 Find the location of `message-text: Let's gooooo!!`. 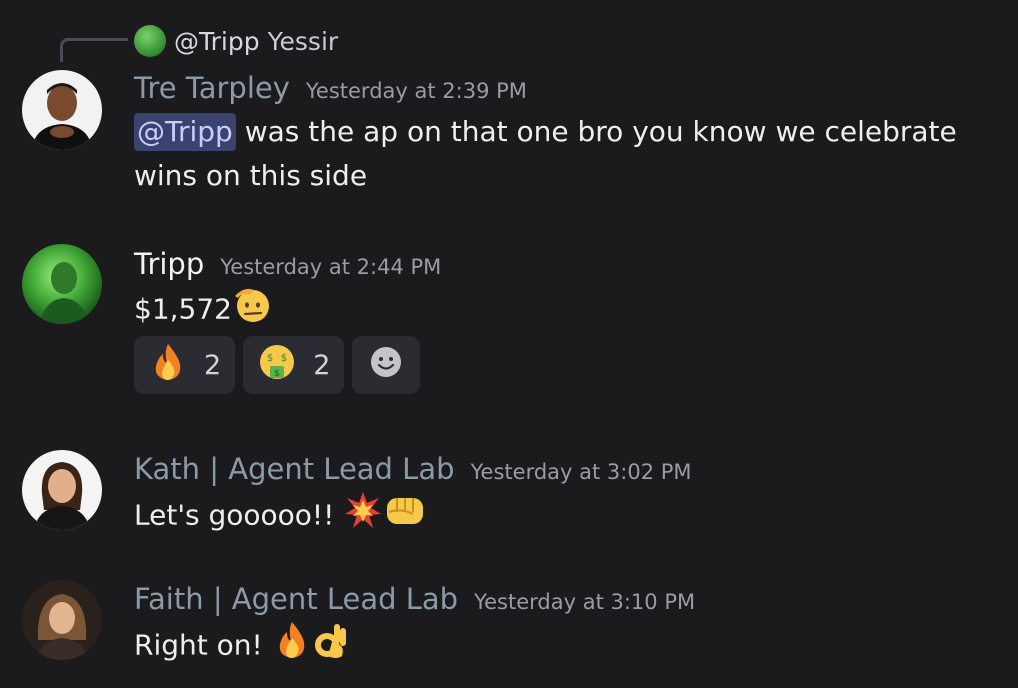

message-text: Let's gooooo!! is located at coordinates (234, 515).